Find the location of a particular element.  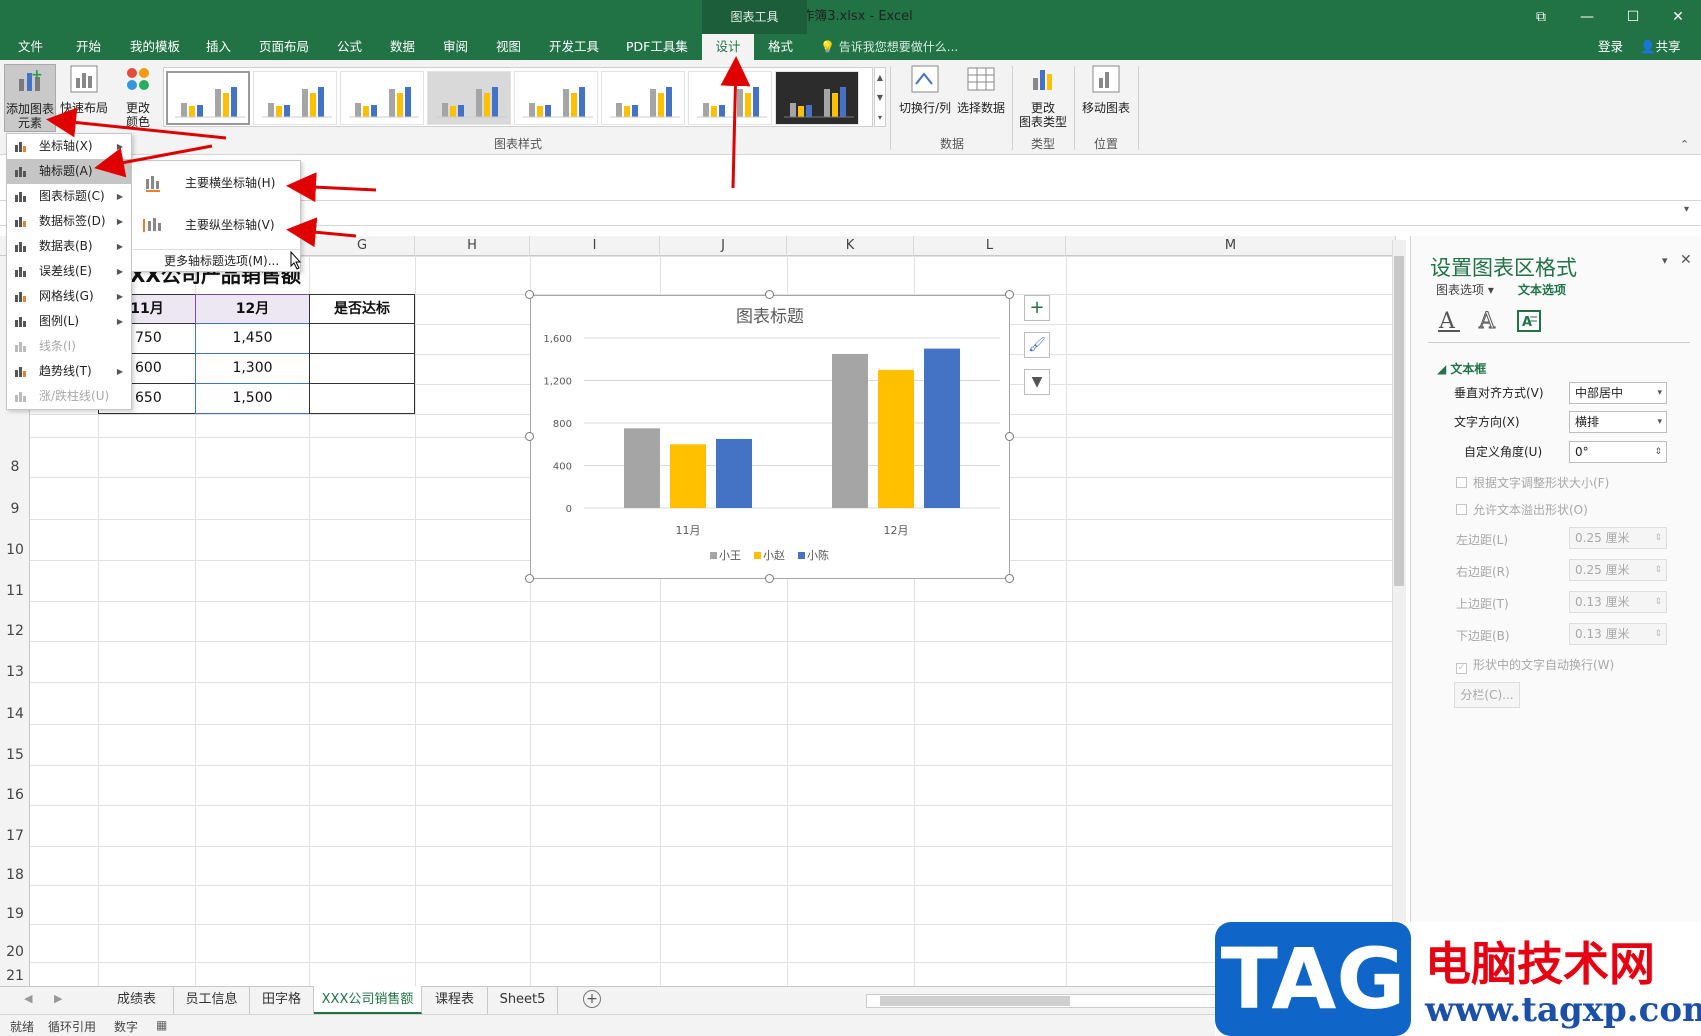

annotation-arrows is located at coordinates (398, 152).